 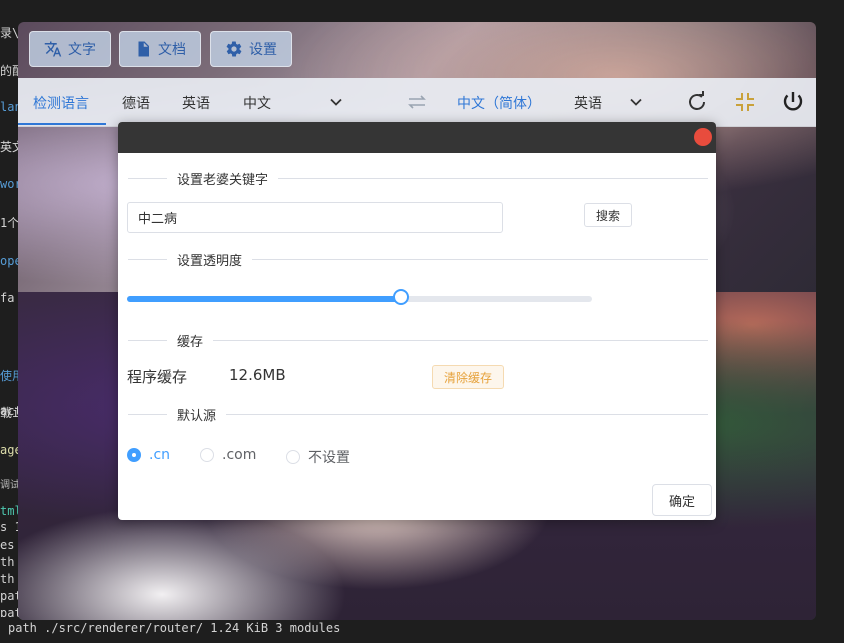 What do you see at coordinates (697, 102) in the screenshot?
I see `refresh-icon` at bounding box center [697, 102].